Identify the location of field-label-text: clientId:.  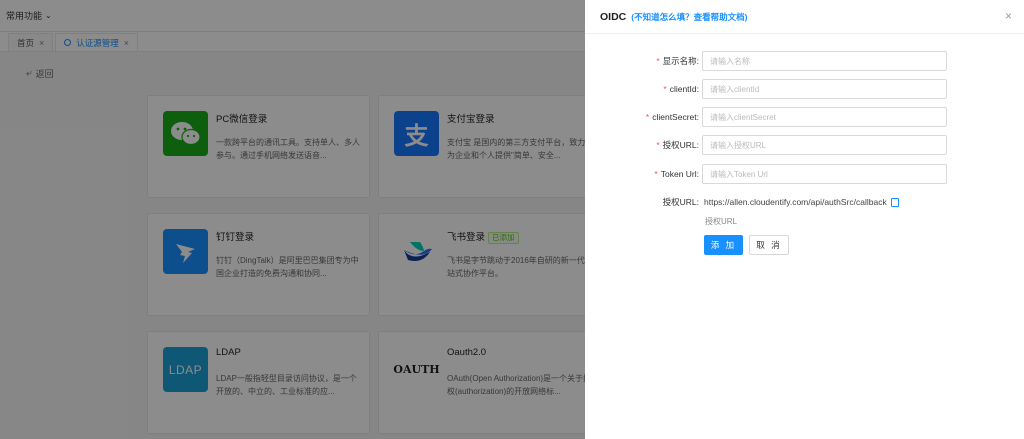
(684, 89).